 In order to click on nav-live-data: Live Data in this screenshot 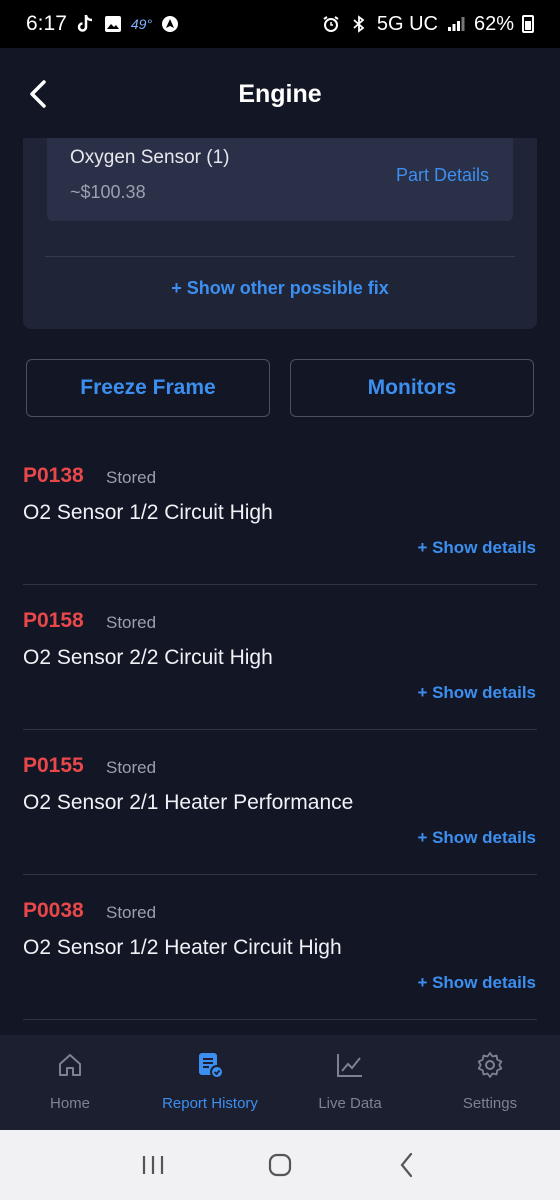, I will do `click(350, 1082)`.